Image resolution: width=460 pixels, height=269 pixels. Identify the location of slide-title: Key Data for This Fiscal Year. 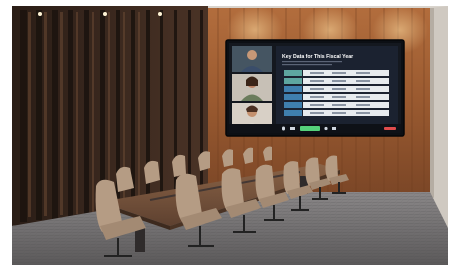
(317, 57).